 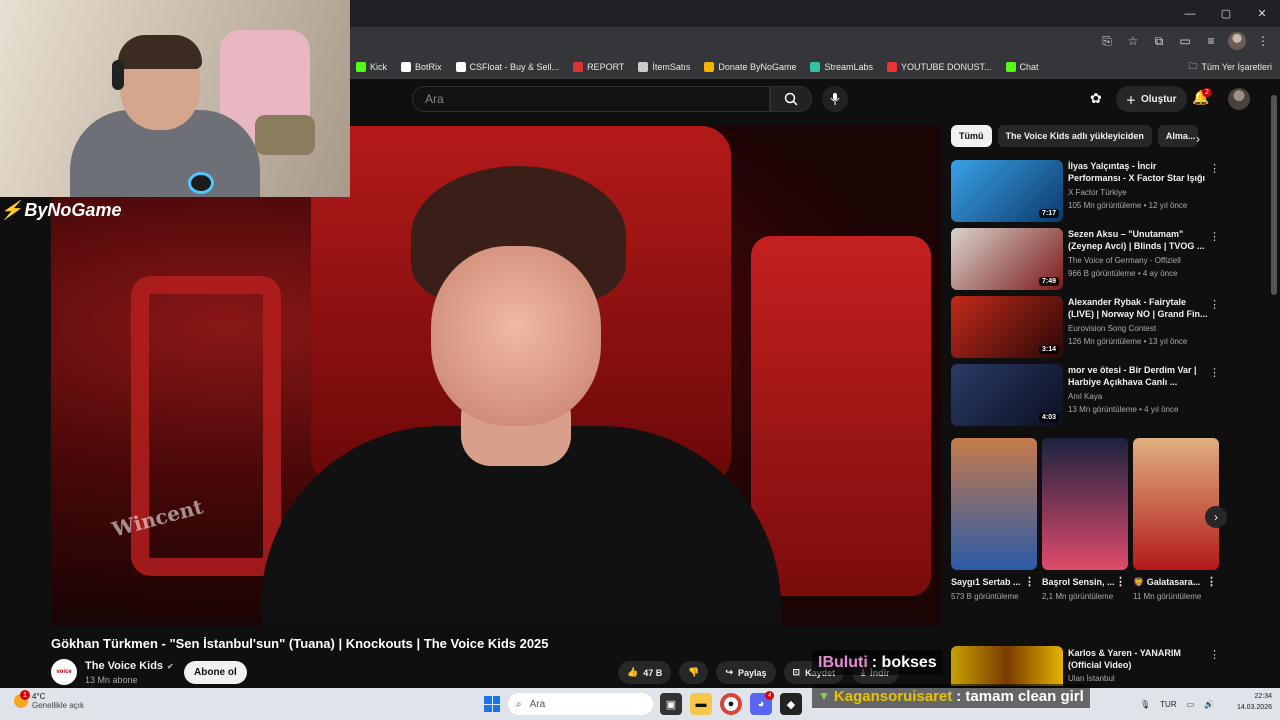 What do you see at coordinates (58, 705) in the screenshot?
I see `weather-text: Genellikle açık` at bounding box center [58, 705].